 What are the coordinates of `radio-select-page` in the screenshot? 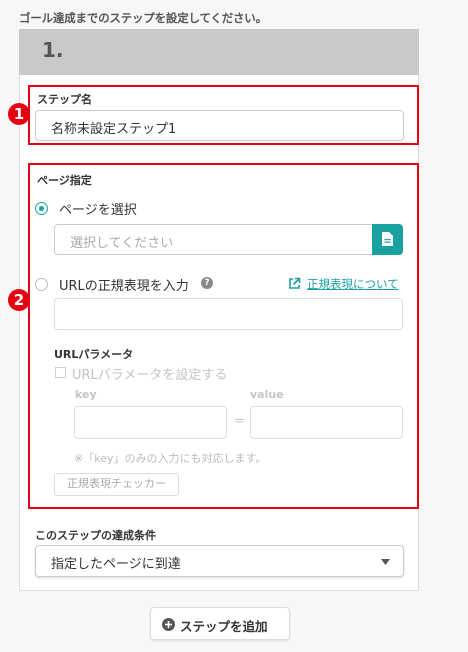 It's located at (41, 208).